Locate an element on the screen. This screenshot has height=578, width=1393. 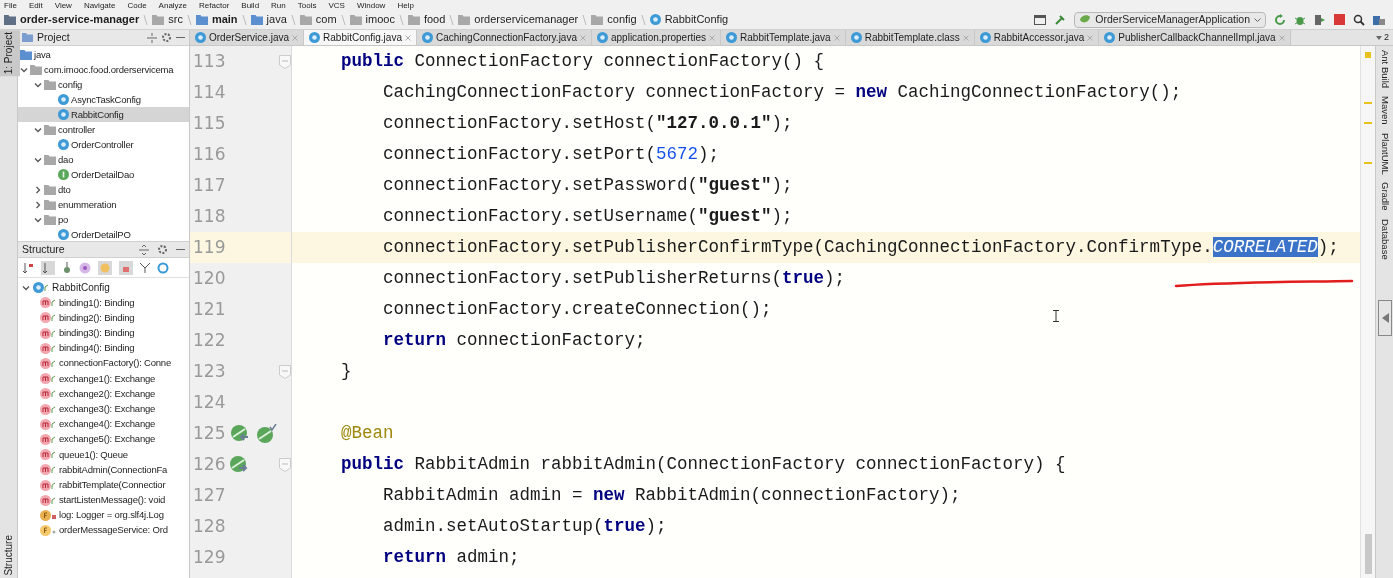
rerun-icon is located at coordinates (1280, 19).